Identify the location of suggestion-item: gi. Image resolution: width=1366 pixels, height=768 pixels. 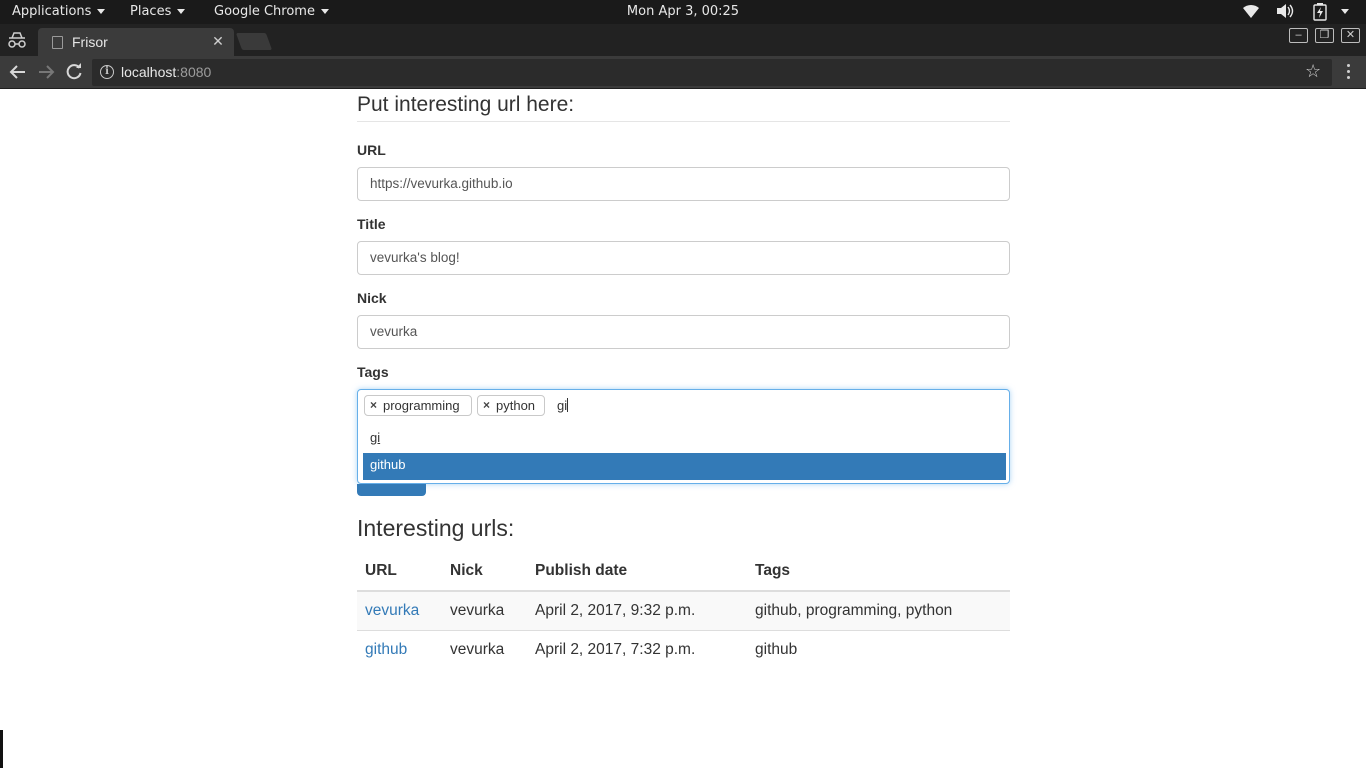
(375, 437).